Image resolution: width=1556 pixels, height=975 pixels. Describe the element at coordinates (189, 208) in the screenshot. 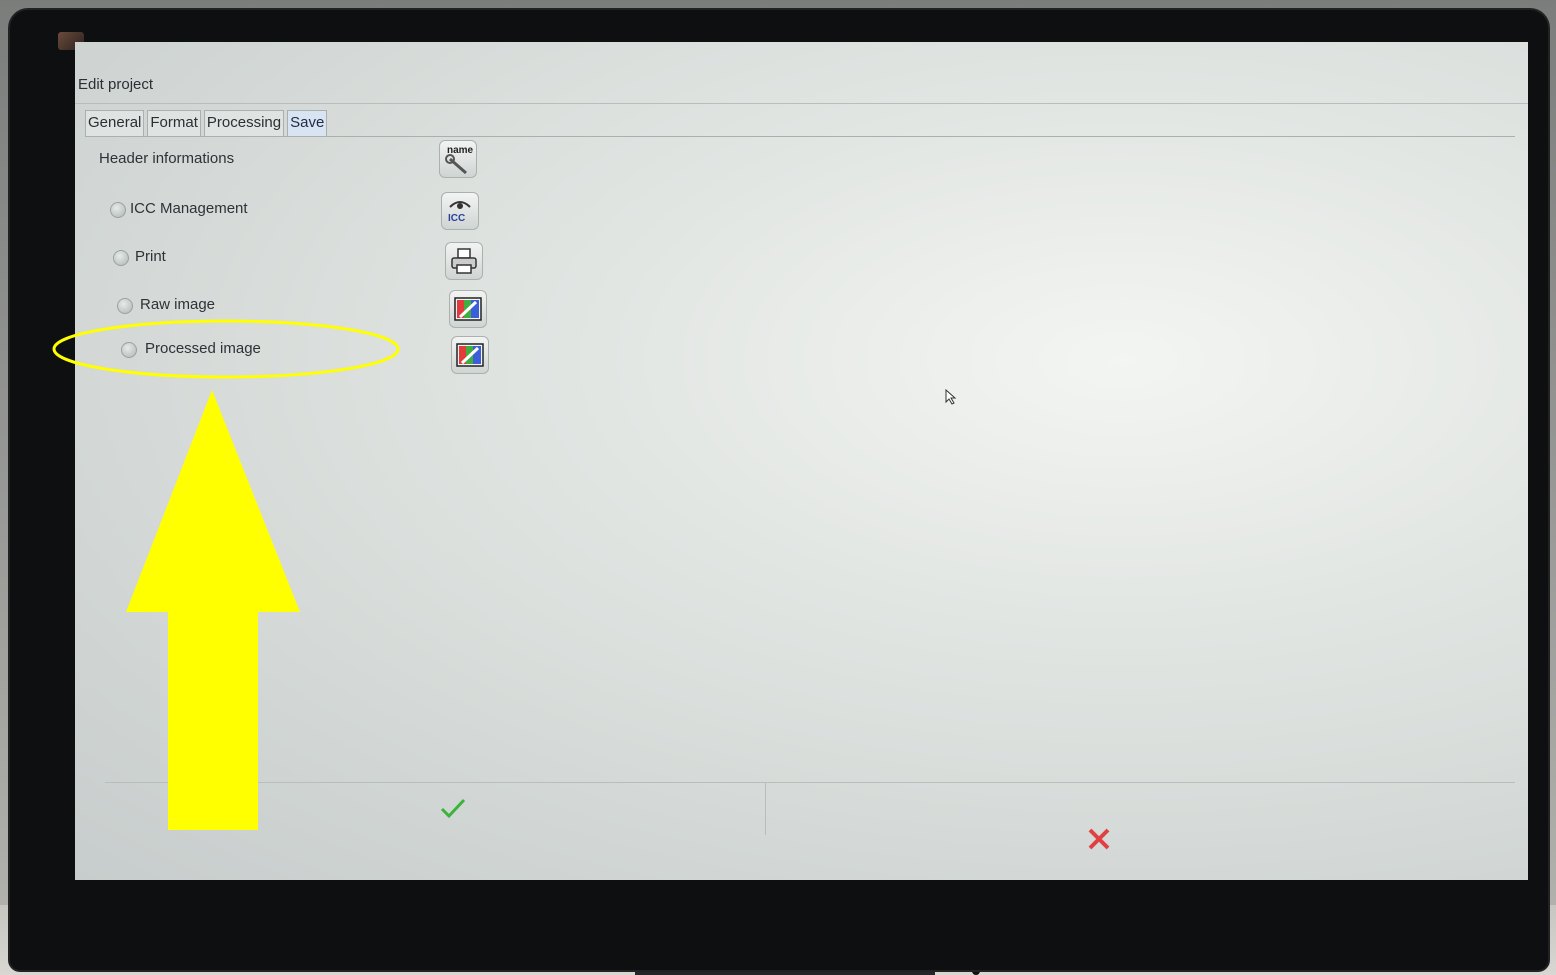

I see `option-label-icc: ICC Management` at that location.